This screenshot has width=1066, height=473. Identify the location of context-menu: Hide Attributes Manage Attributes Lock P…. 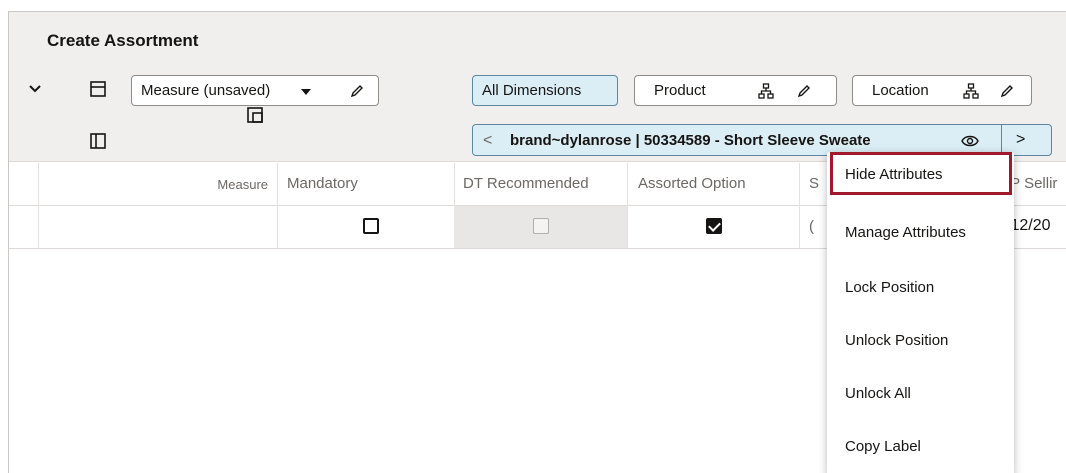
(920, 312).